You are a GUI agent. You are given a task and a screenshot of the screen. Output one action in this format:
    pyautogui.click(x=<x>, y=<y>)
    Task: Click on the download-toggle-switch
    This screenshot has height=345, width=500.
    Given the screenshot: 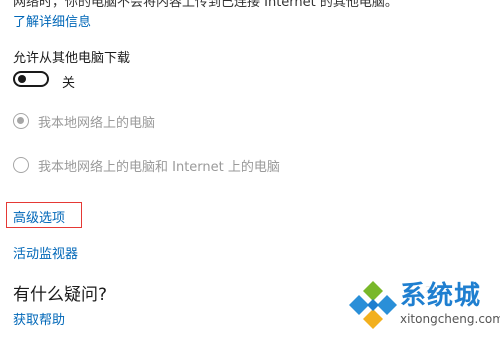 What is the action you would take?
    pyautogui.click(x=31, y=79)
    